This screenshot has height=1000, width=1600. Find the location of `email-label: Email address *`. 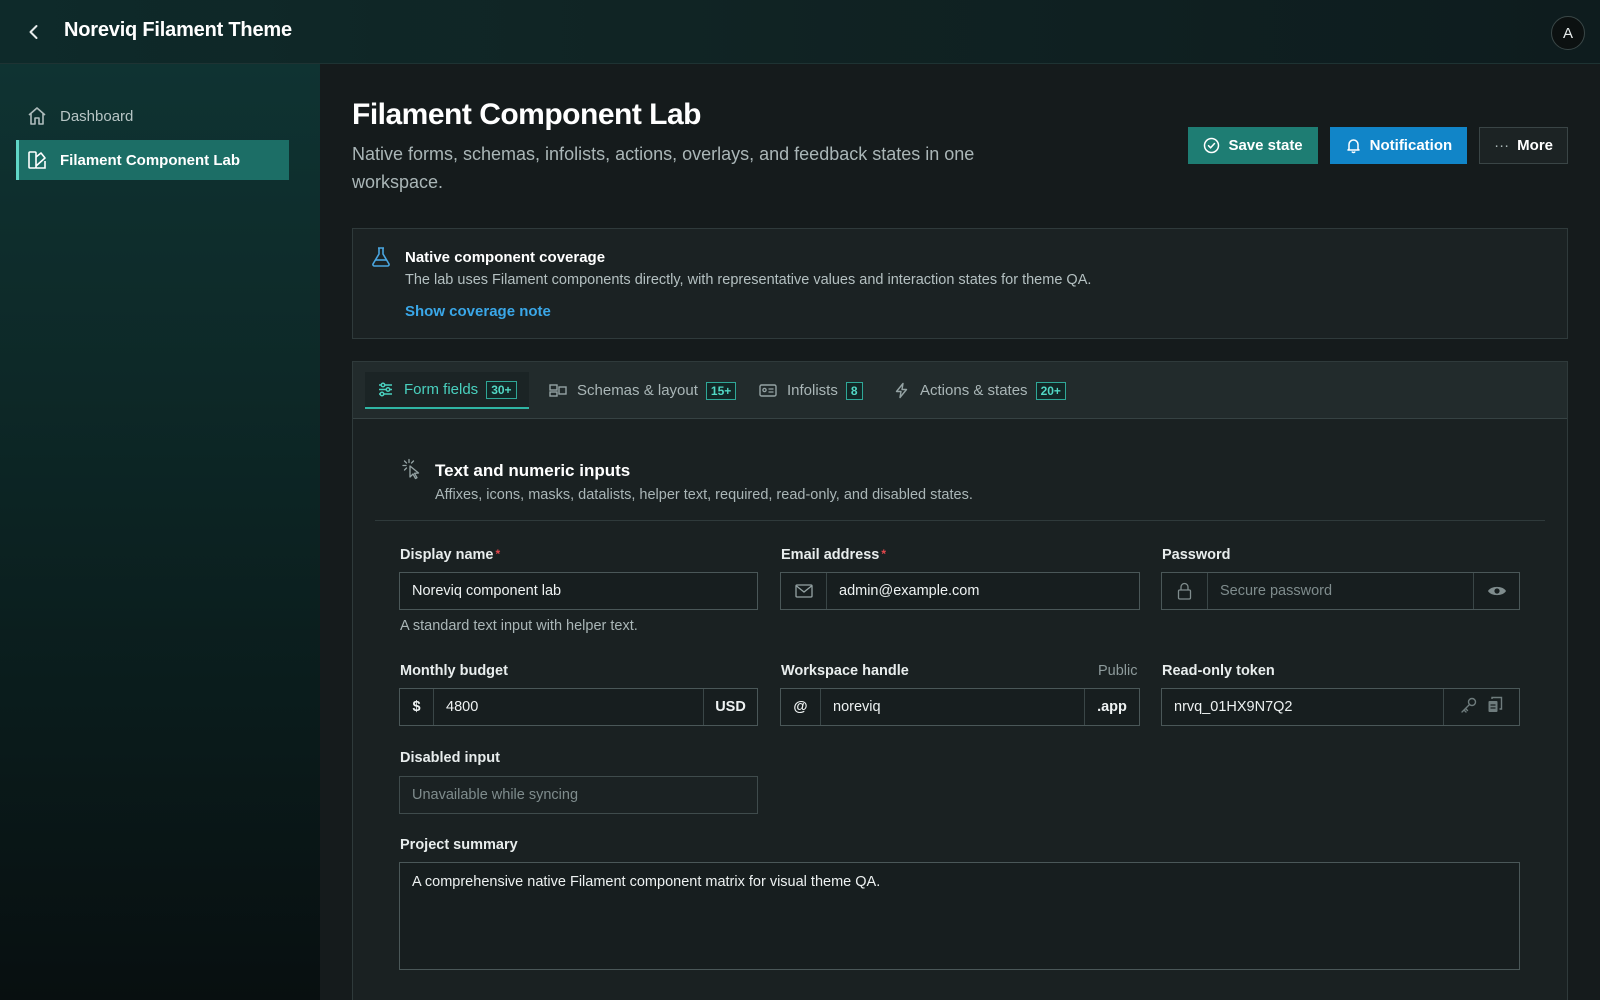

email-label: Email address * is located at coordinates (833, 555).